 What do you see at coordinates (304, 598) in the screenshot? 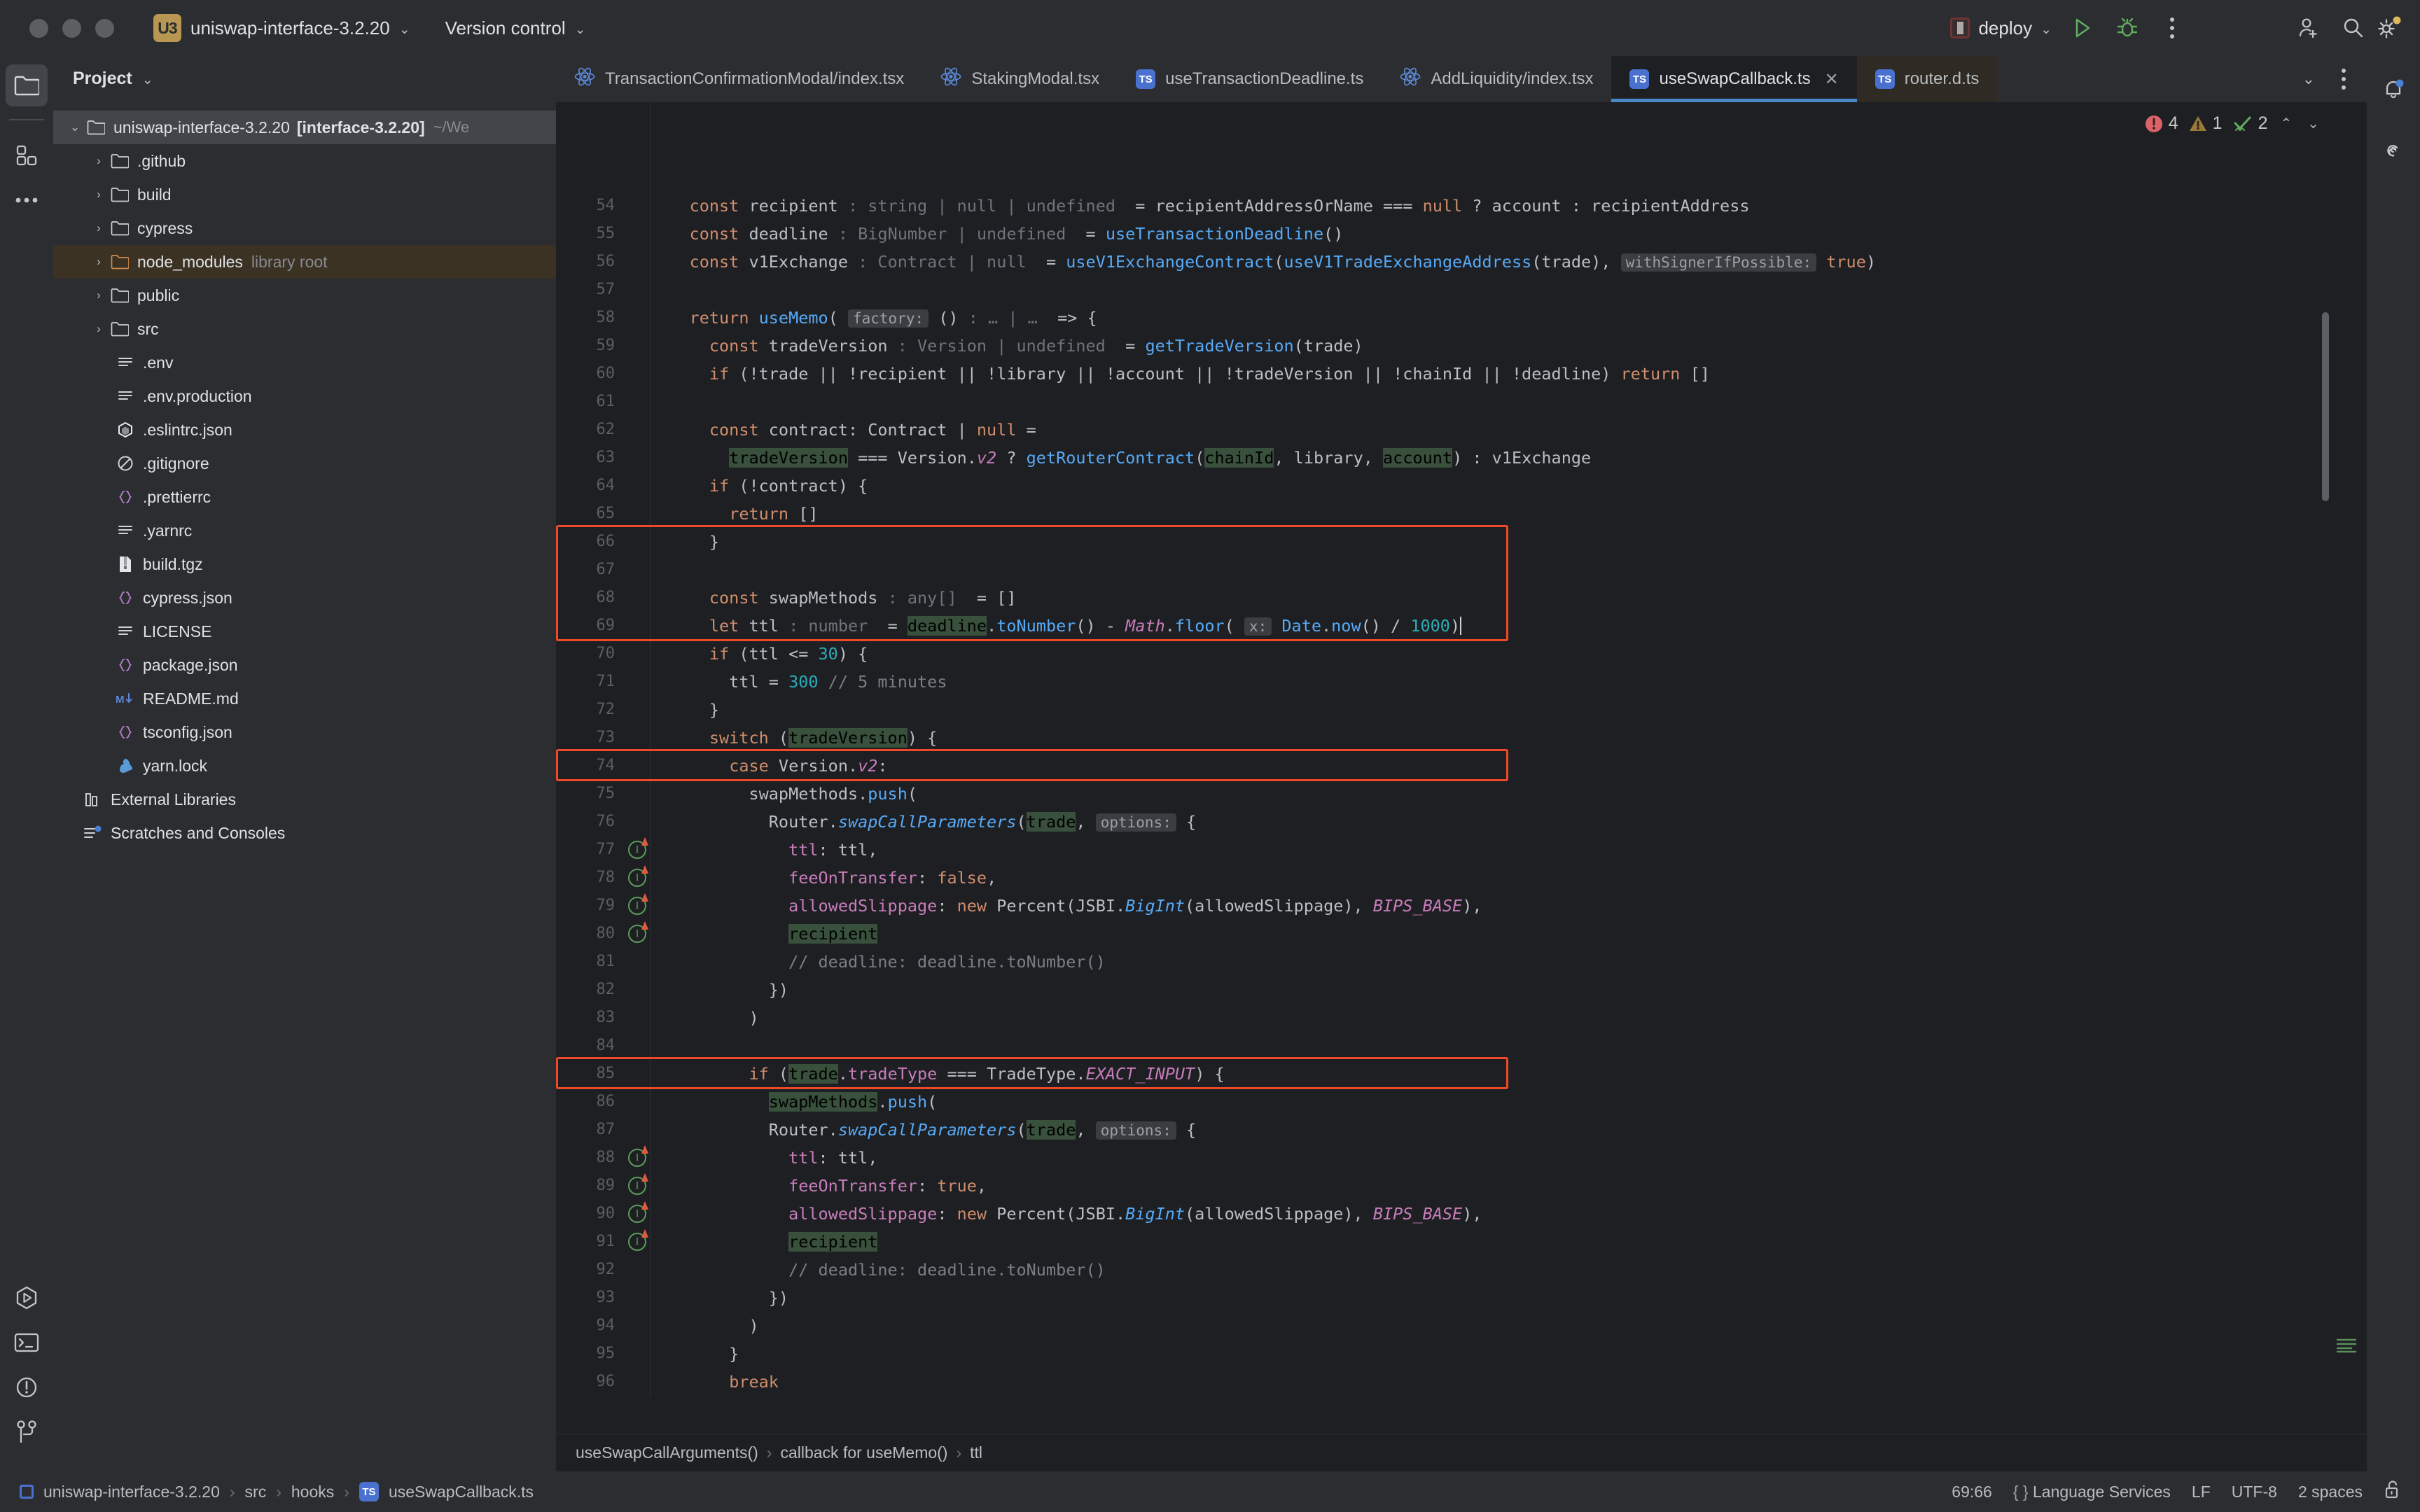
I see `tree-item-cypress-json: cypress.json` at bounding box center [304, 598].